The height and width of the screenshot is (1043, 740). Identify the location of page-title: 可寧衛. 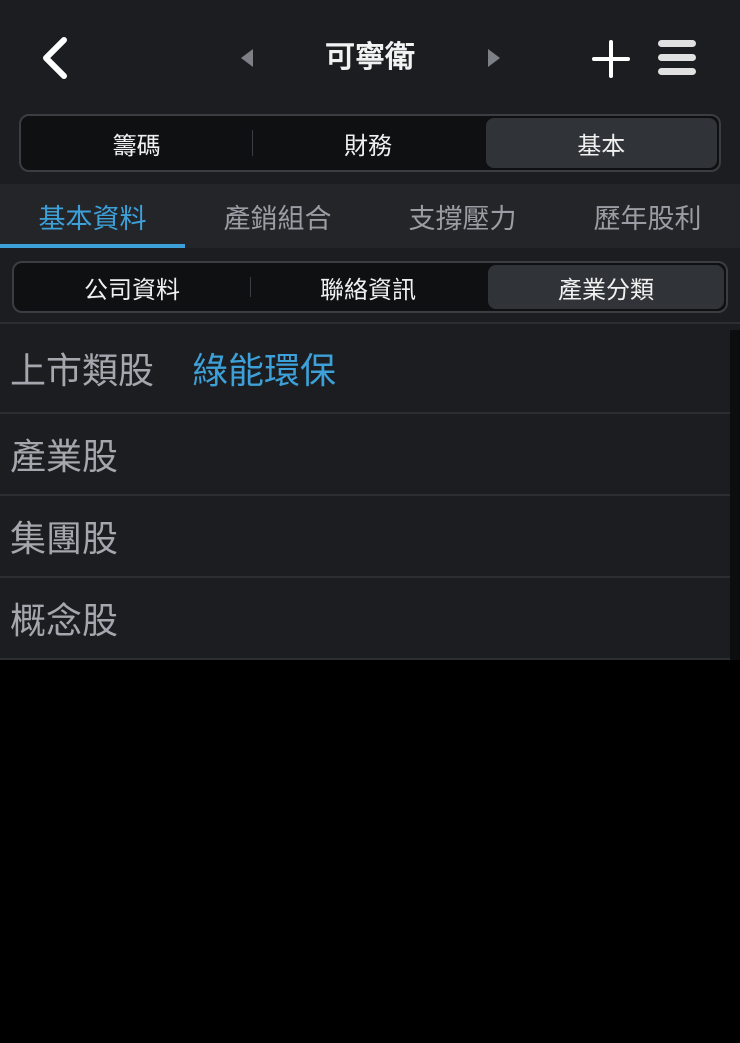
(370, 57).